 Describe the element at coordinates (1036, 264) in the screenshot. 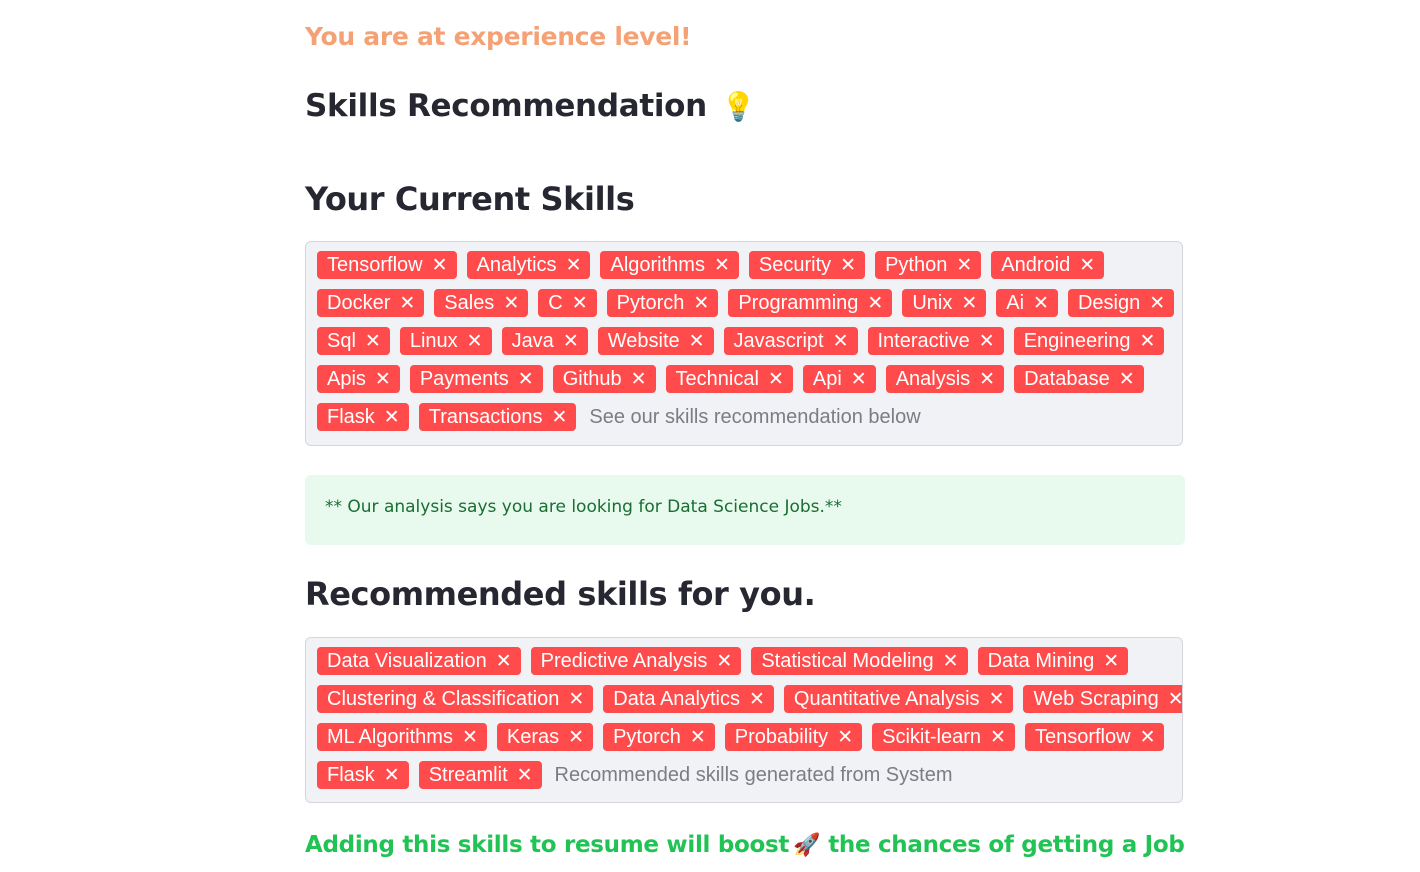

I see `tag-label: Android` at that location.